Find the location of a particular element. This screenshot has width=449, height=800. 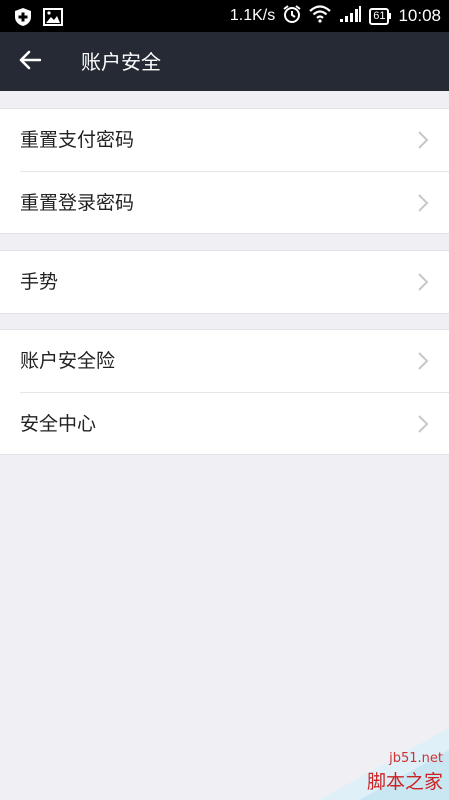

list-item-label: 重置登录密码 is located at coordinates (77, 203).